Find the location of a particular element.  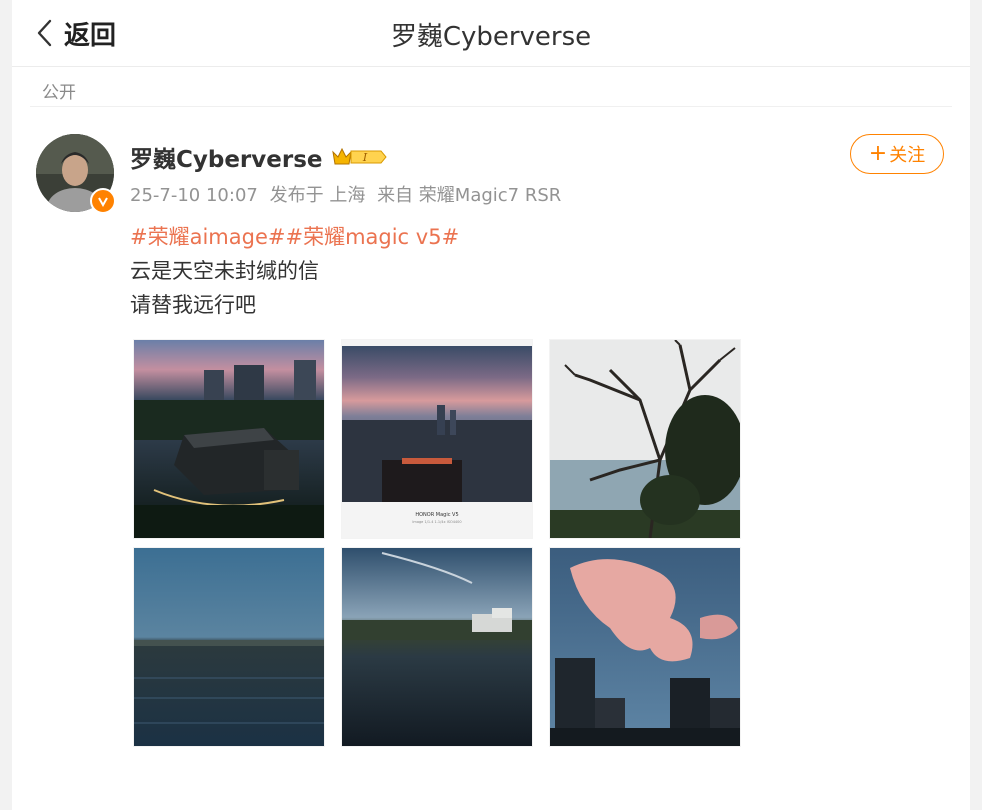

plus-icon: + is located at coordinates (878, 153).